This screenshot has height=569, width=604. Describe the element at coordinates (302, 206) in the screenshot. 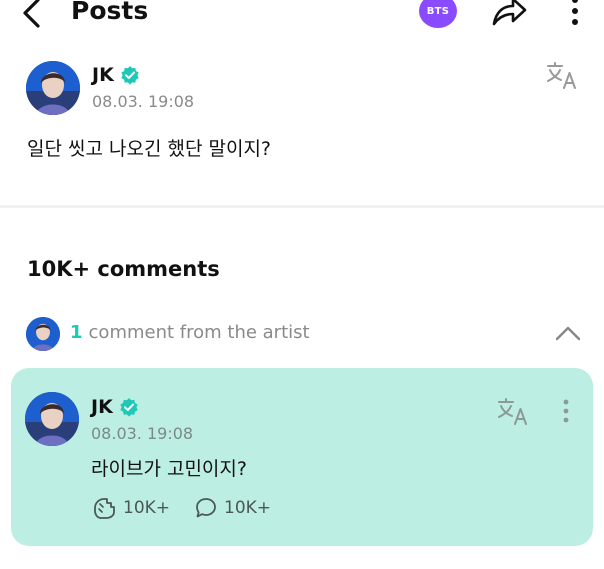

I see `section-divider` at that location.